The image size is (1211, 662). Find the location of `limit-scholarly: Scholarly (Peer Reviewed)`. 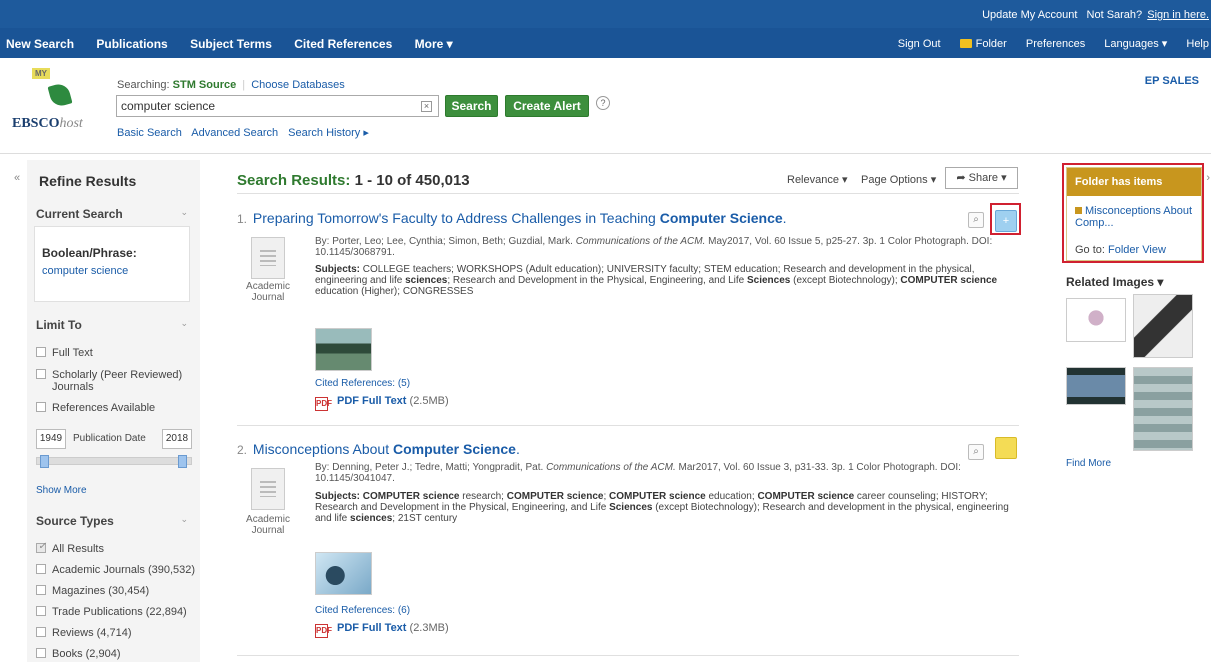

limit-scholarly: Scholarly (Peer Reviewed) is located at coordinates (109, 375).